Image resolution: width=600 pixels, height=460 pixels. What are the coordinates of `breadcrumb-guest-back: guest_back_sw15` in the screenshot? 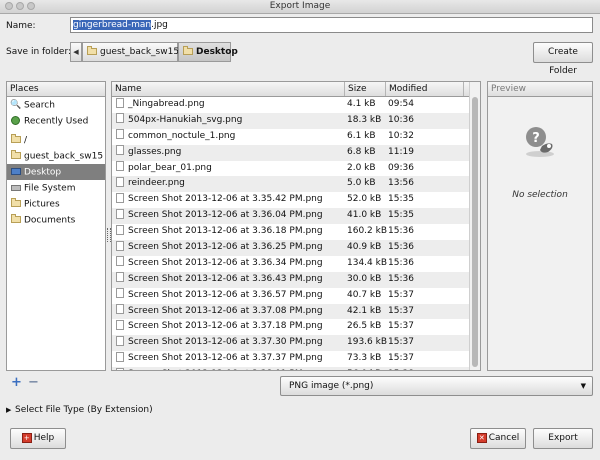 It's located at (131, 52).